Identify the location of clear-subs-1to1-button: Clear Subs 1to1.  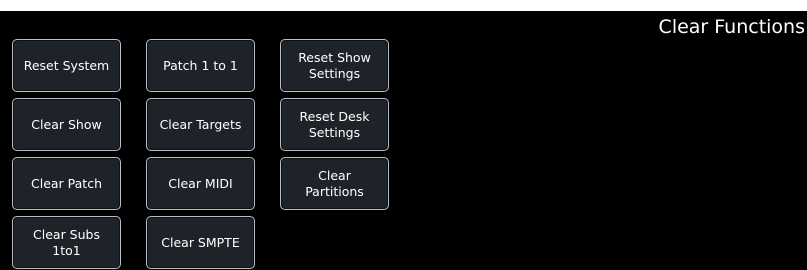
(66, 242).